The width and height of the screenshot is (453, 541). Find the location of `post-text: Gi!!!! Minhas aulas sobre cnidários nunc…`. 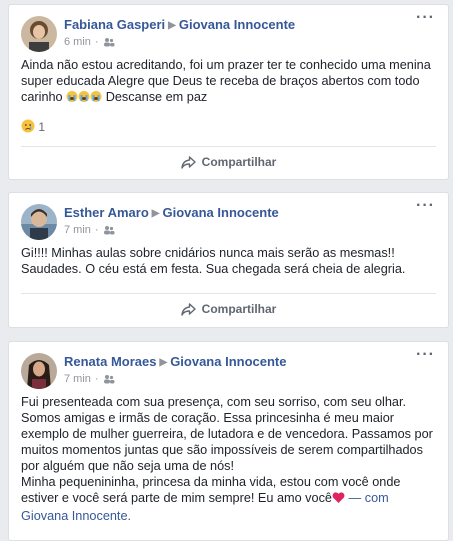

post-text: Gi!!!! Minhas aulas sobre cnidários nunc… is located at coordinates (213, 261).